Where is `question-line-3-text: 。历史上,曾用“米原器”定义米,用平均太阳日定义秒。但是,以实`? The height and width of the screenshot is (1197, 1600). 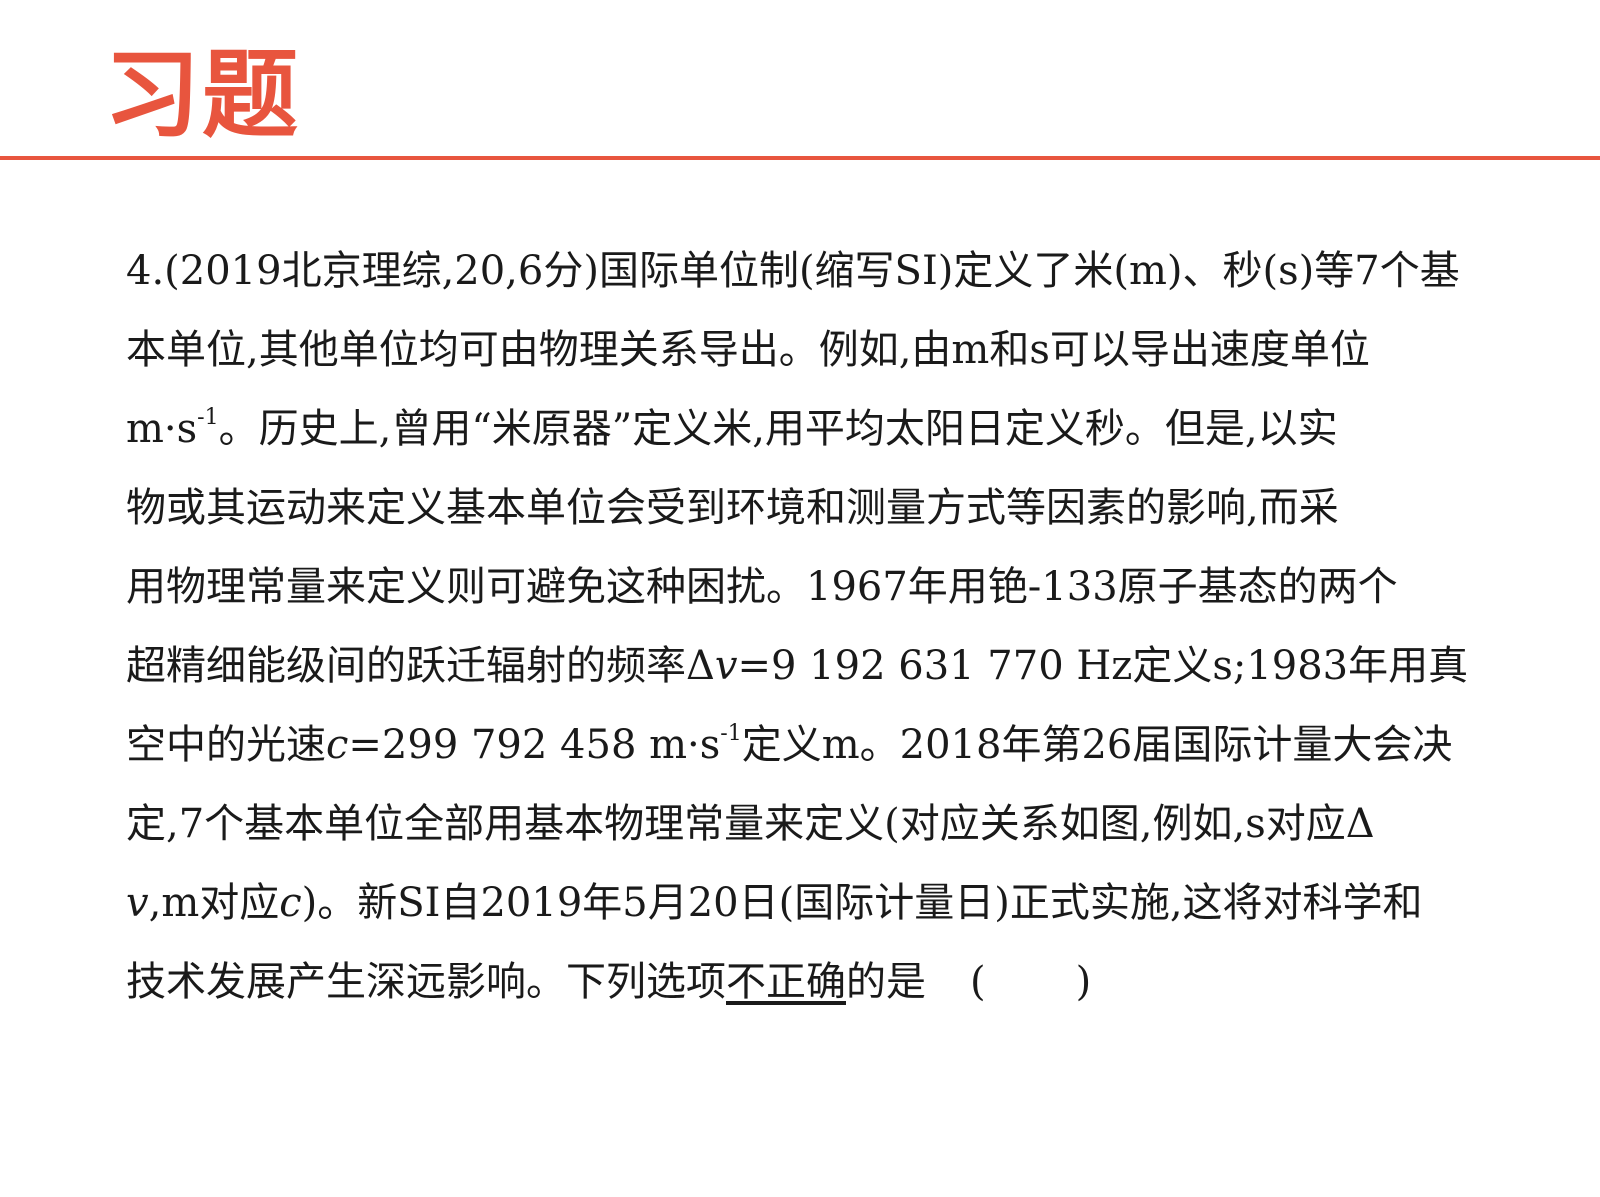 question-line-3-text: 。历史上,曾用“米原器”定义米,用平均太阳日定义秒。但是,以实 is located at coordinates (778, 429).